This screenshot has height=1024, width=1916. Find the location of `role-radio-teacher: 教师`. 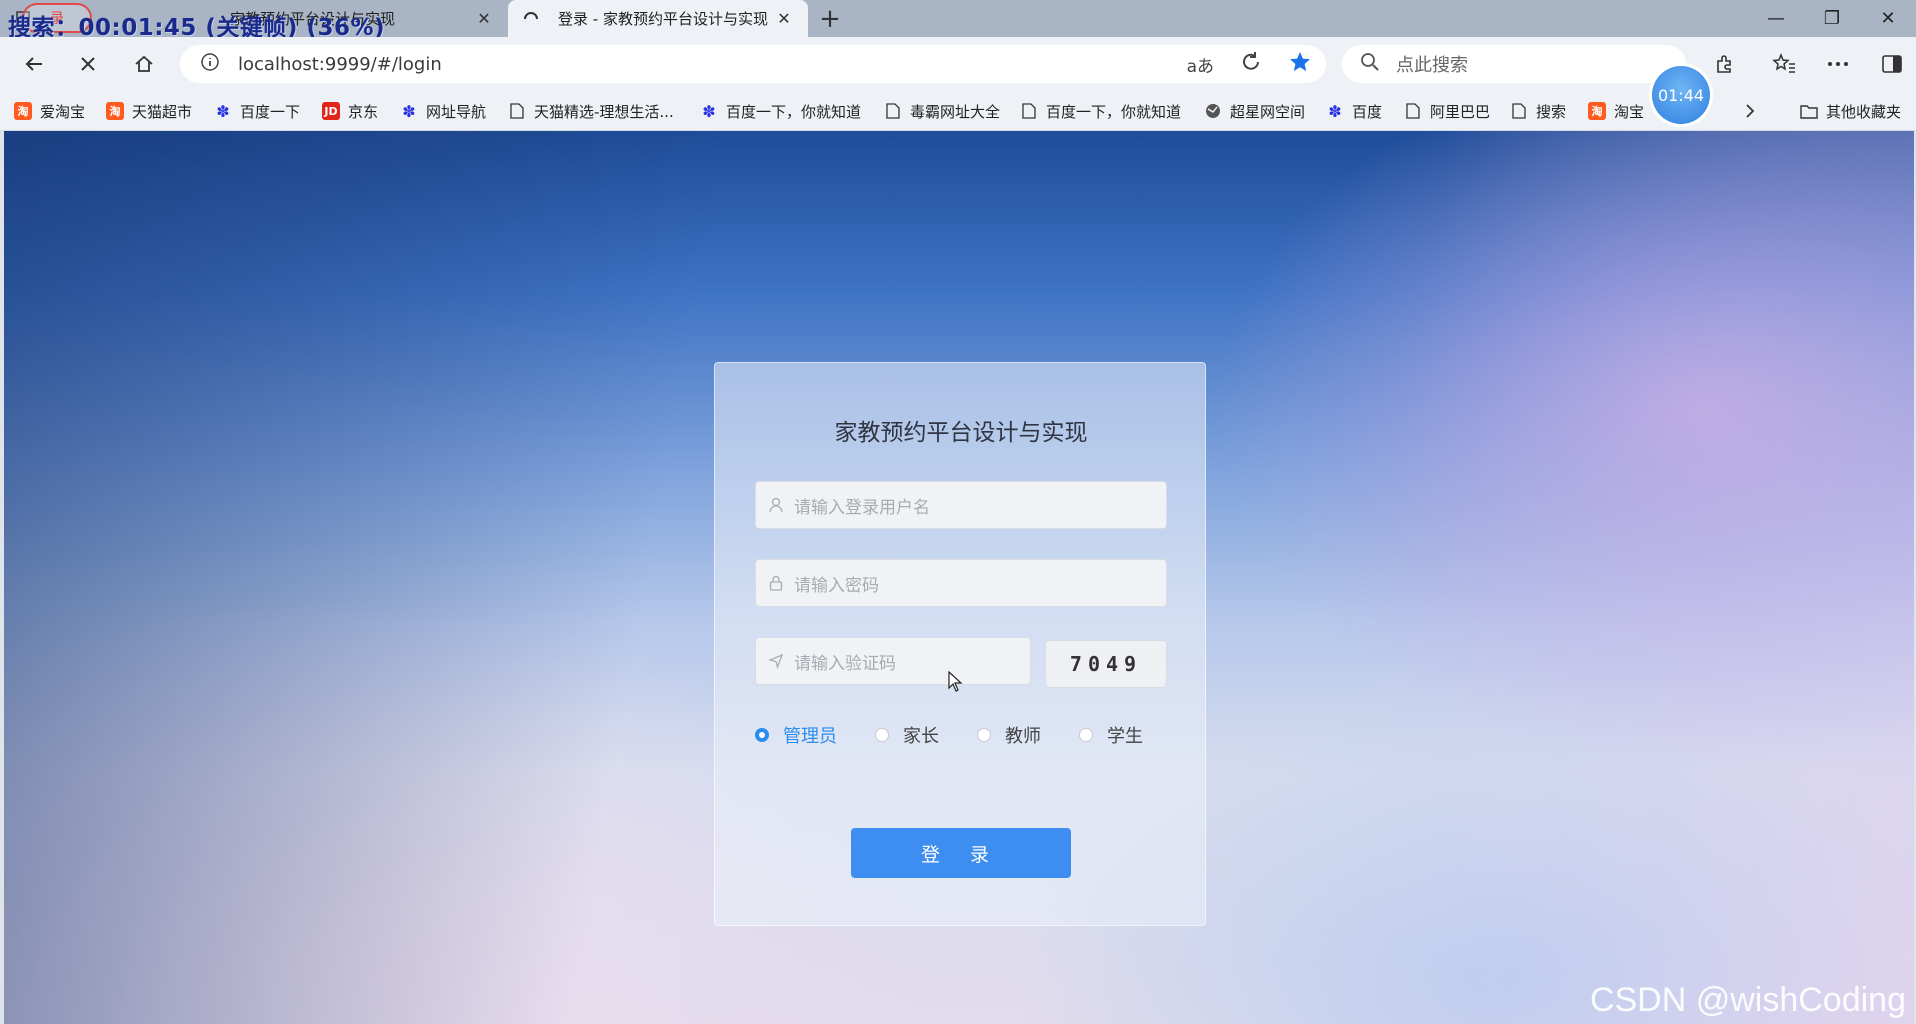

role-radio-teacher: 教师 is located at coordinates (1009, 735).